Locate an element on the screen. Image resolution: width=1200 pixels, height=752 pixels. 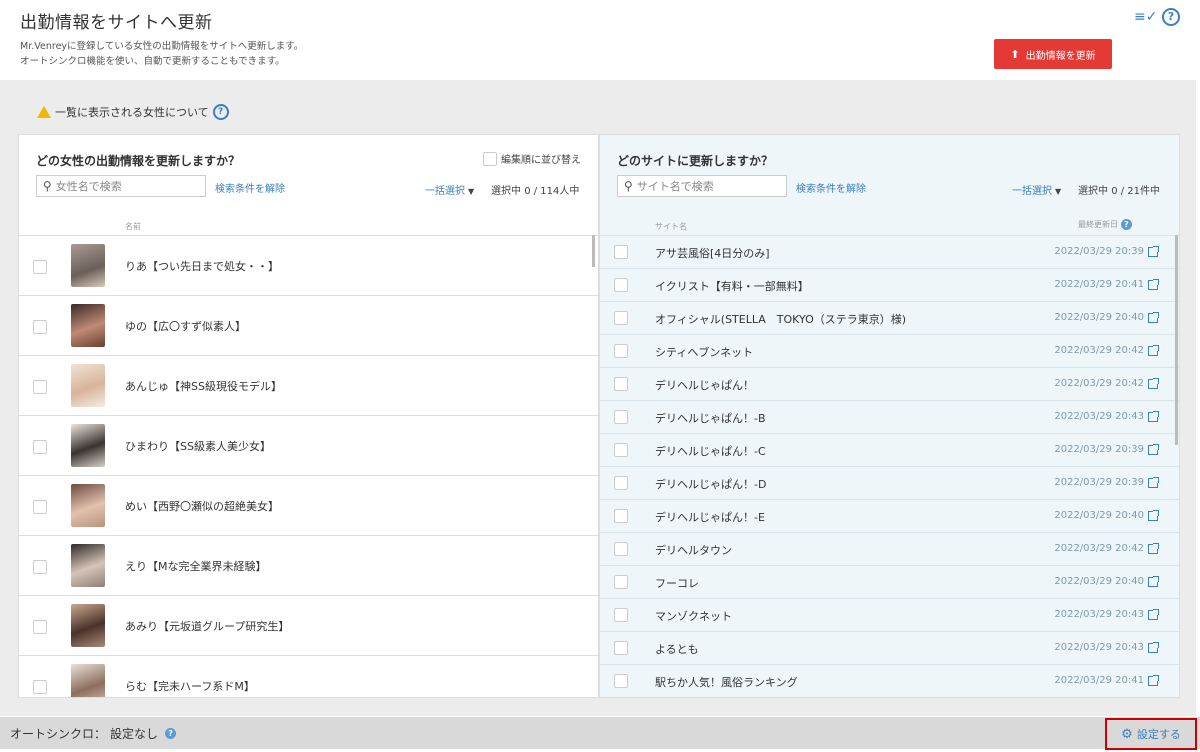
site-row: マンゾクネット 2022/03/29 20:43 is located at coordinates (889, 614).